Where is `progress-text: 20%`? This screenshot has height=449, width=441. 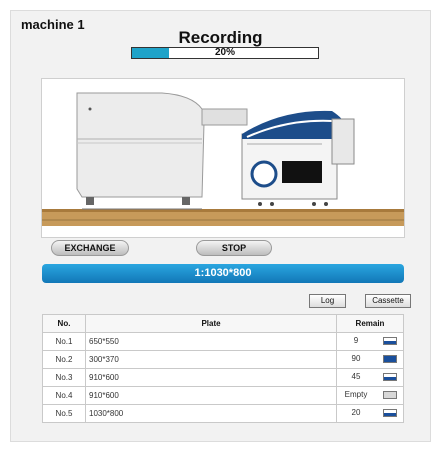
progress-text: 20% is located at coordinates (224, 52).